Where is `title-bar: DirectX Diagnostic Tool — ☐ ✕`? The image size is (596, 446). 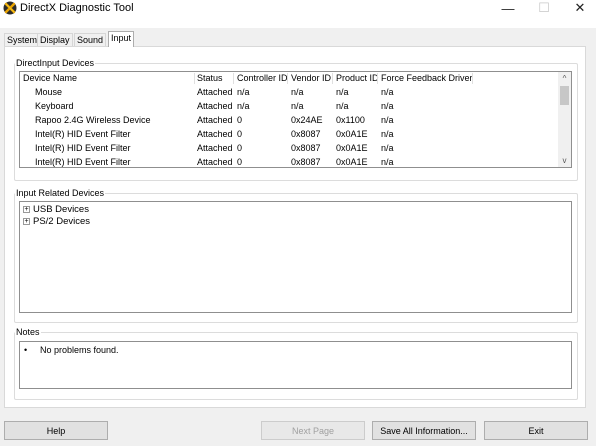
title-bar: DirectX Diagnostic Tool — ☐ ✕ is located at coordinates (298, 14).